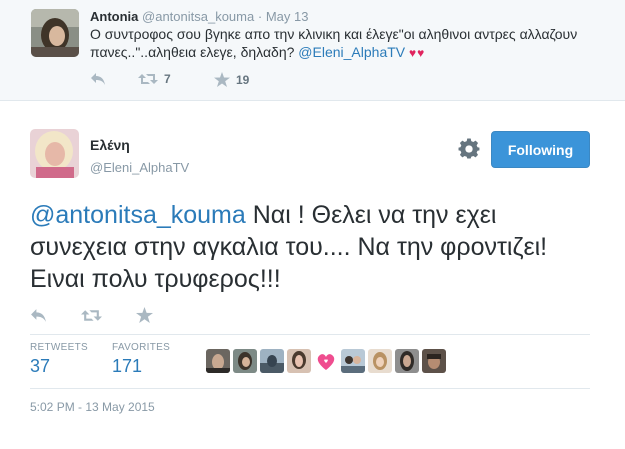  What do you see at coordinates (130, 316) in the screenshot?
I see `tweet-actions` at bounding box center [130, 316].